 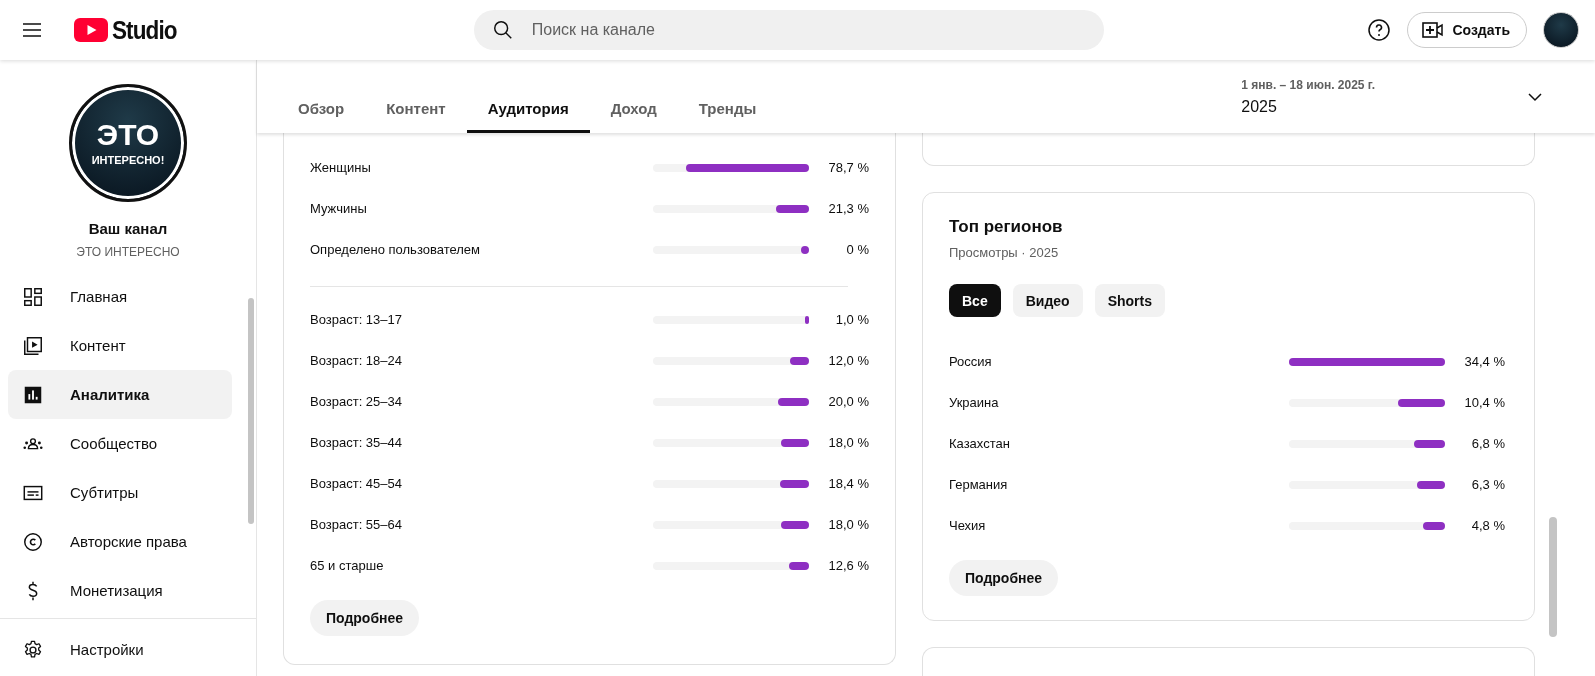 What do you see at coordinates (341, 167) in the screenshot?
I see `row-label: Женщины` at bounding box center [341, 167].